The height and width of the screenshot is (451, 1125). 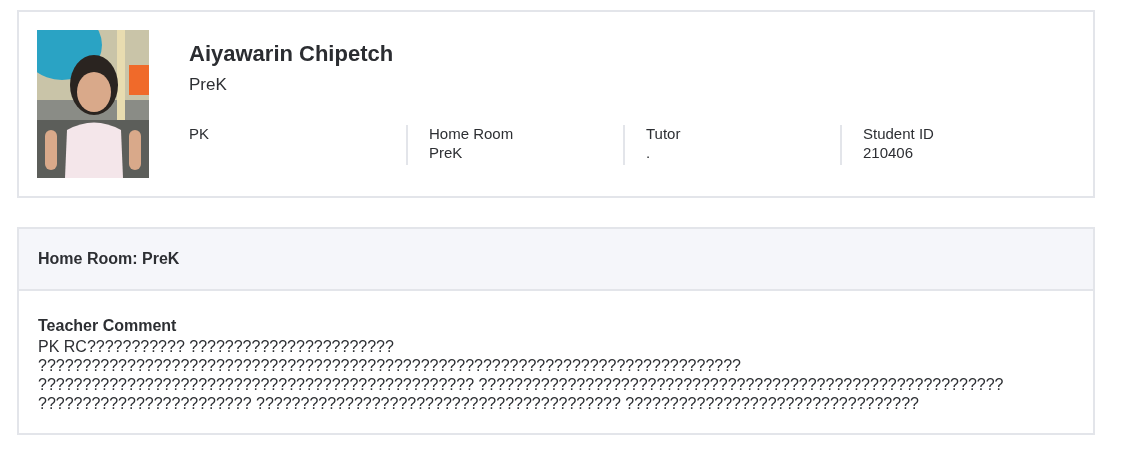 I want to click on field-label: Home Room, so click(x=472, y=133).